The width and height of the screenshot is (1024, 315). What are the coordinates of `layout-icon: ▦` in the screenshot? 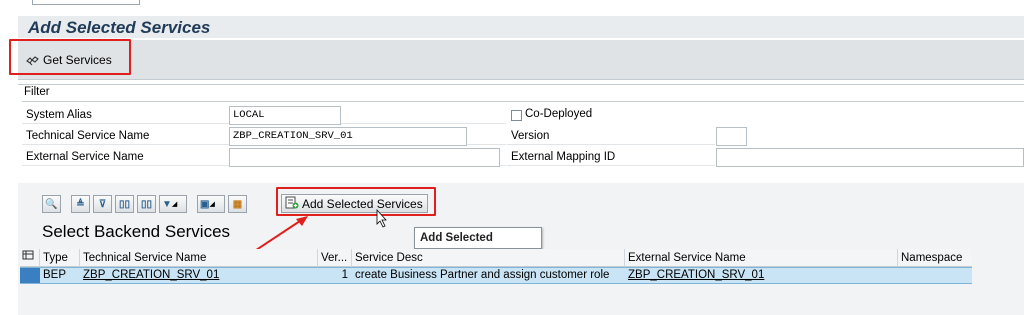 It's located at (237, 204).